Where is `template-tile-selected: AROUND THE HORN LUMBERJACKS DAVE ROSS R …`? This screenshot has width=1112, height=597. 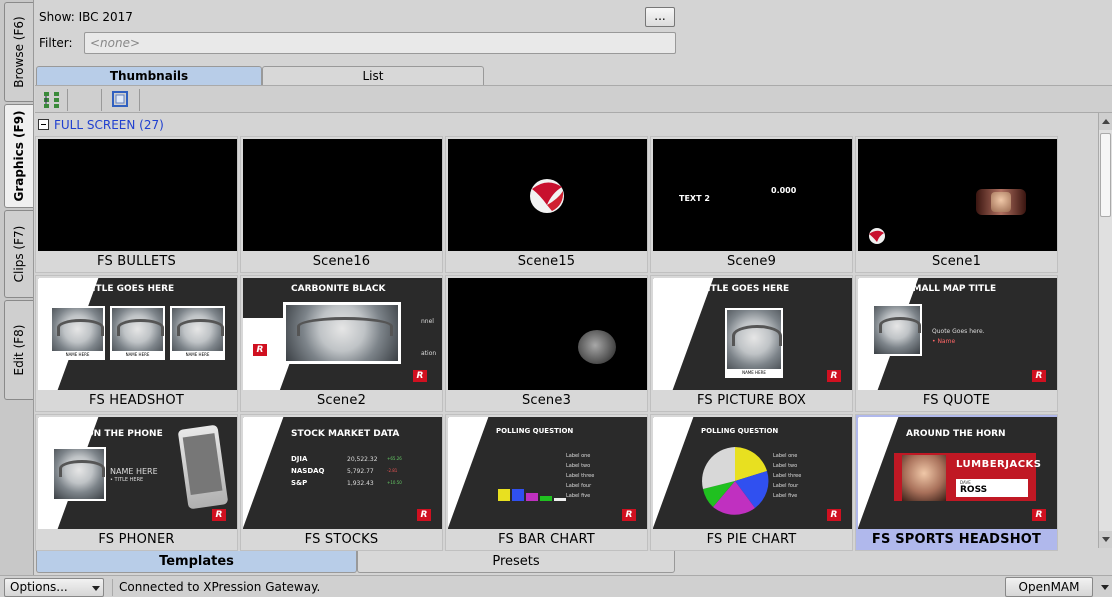 template-tile-selected: AROUND THE HORN LUMBERJACKS DAVE ROSS R … is located at coordinates (956, 482).